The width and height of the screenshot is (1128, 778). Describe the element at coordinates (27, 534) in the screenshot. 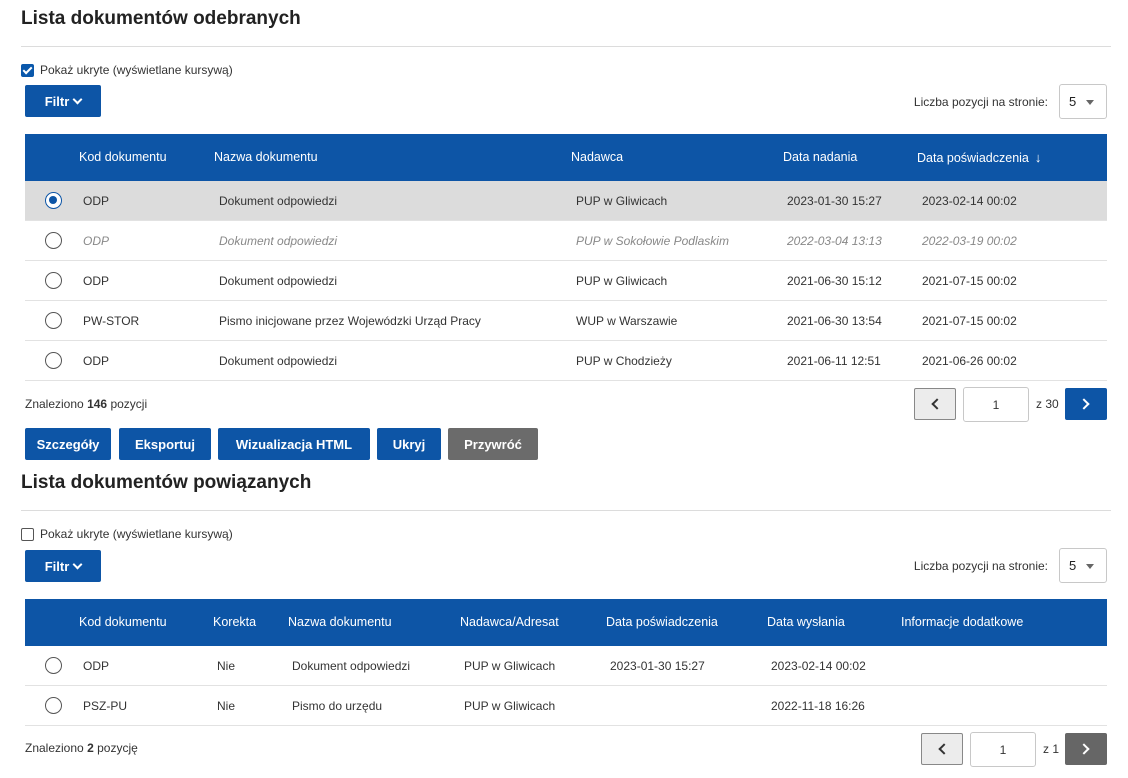

I see `related-show-hidden-checkbox` at that location.